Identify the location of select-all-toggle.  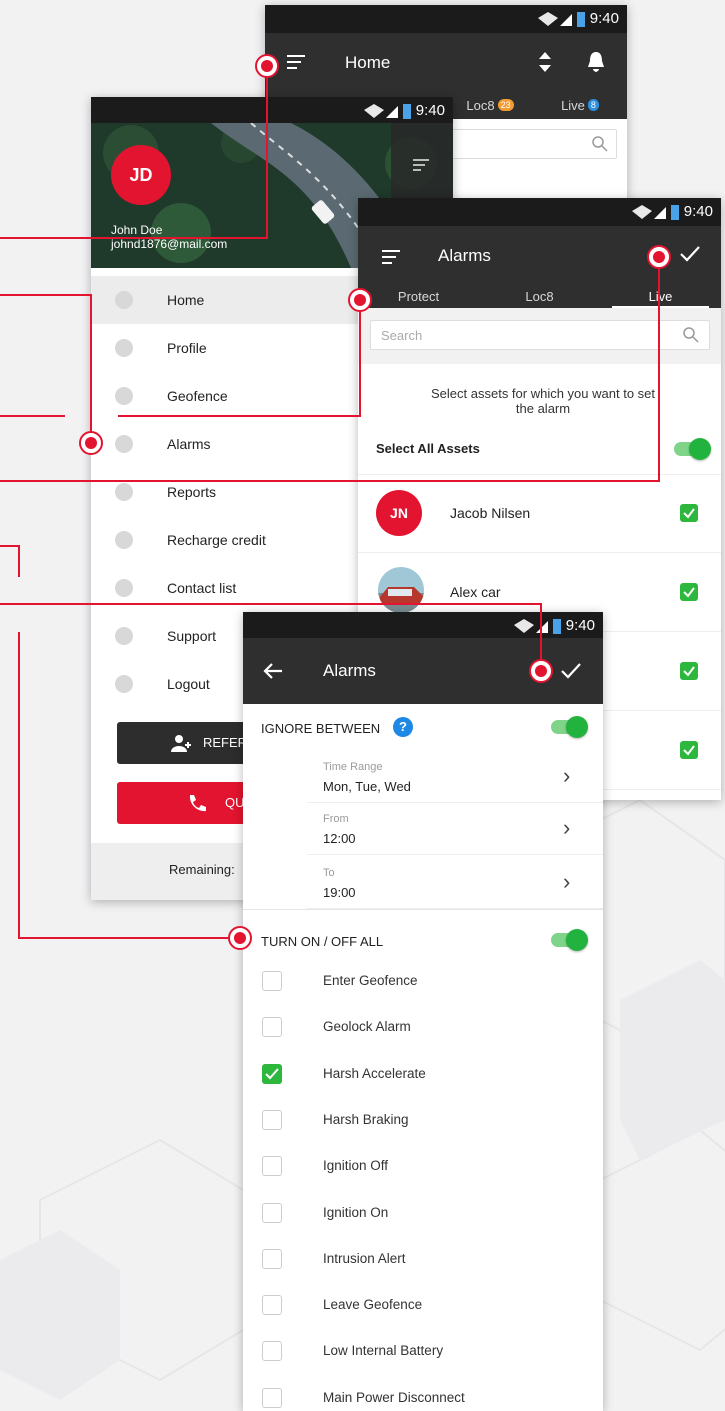
(692, 449).